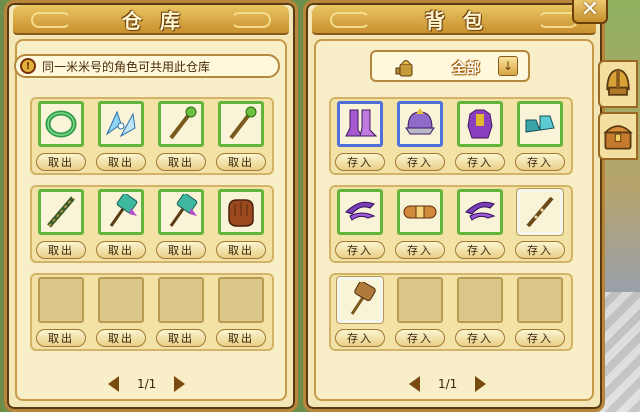 This screenshot has height=412, width=640. I want to click on treasure-chest-icon, so click(618, 137).